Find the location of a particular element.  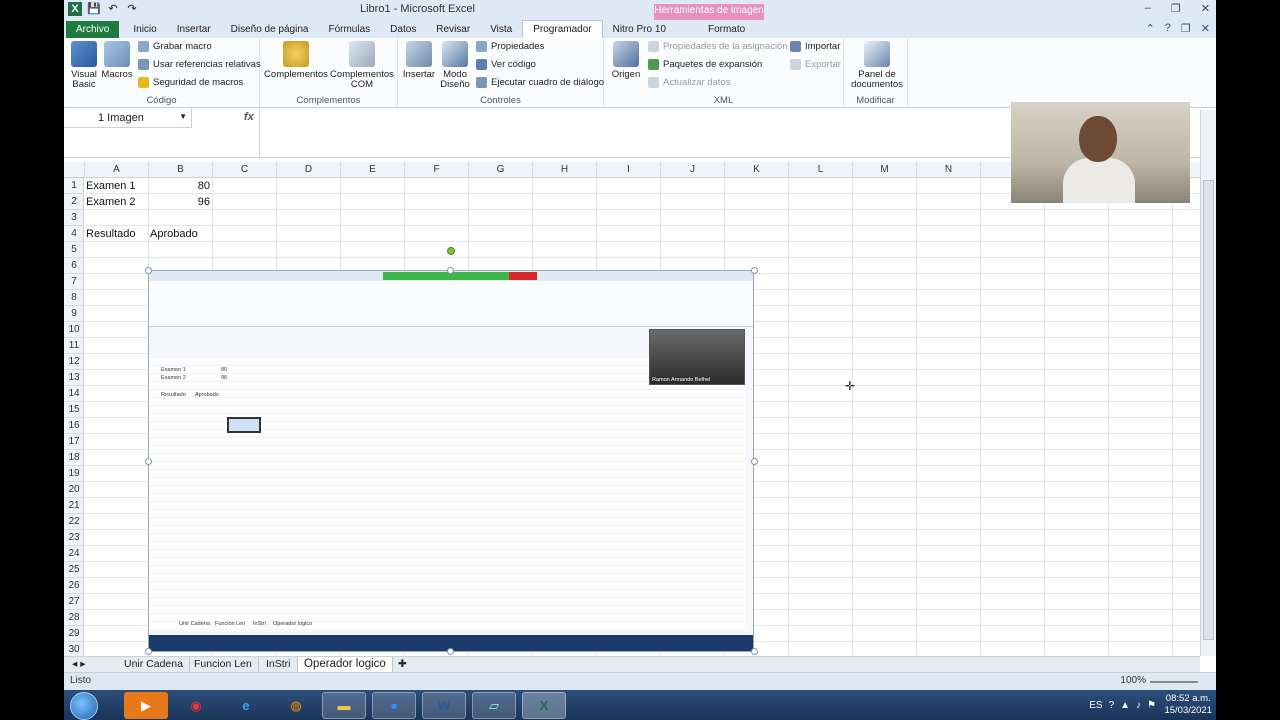

modo-diseno-button: Modo Diseño is located at coordinates (455, 65).